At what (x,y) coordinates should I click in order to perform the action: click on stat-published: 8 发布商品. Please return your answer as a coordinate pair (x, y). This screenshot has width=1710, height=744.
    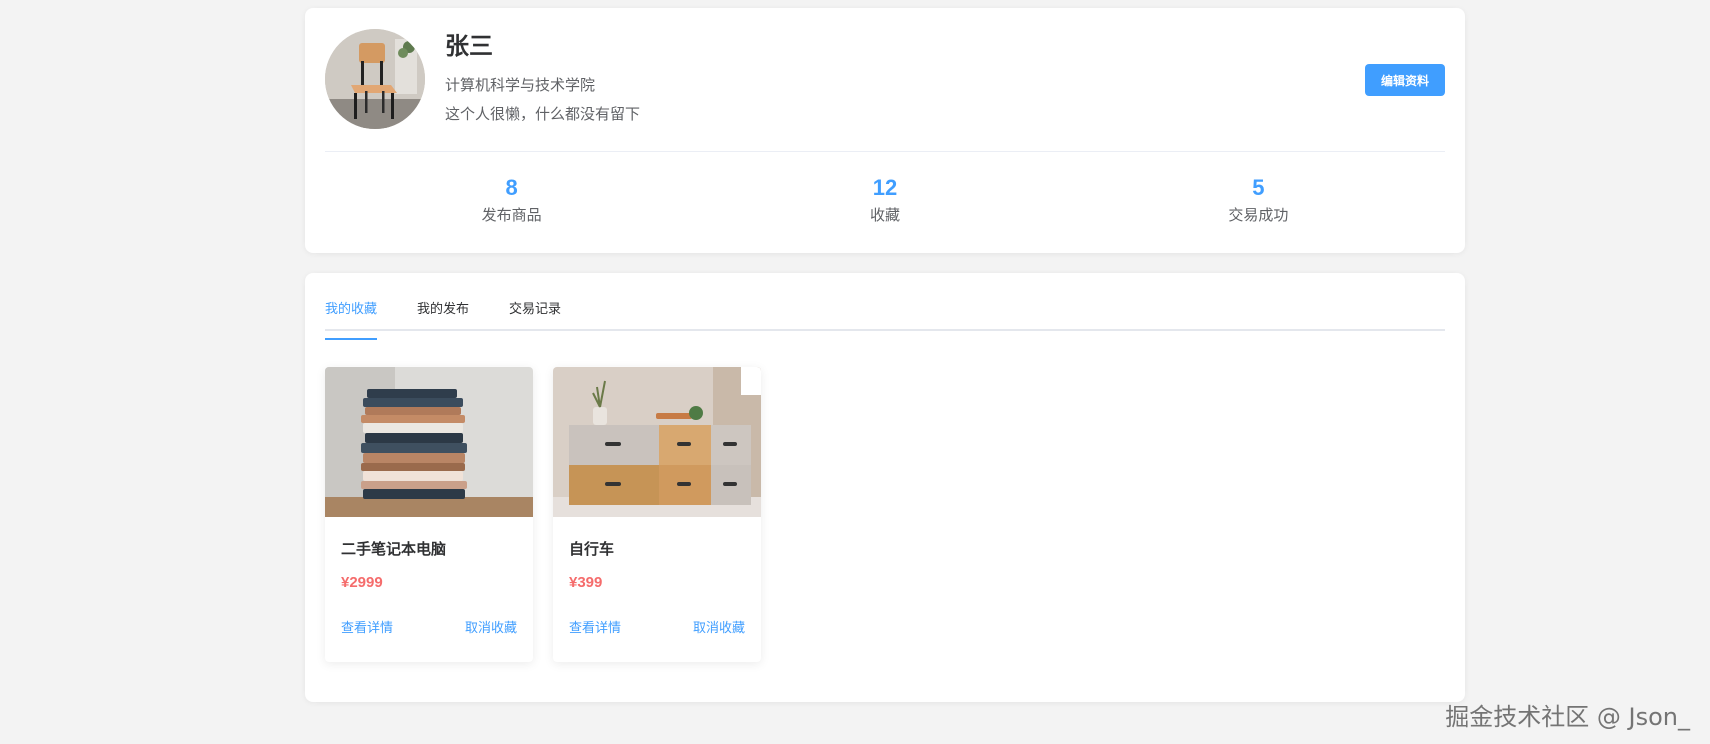
    Looking at the image, I should click on (511, 200).